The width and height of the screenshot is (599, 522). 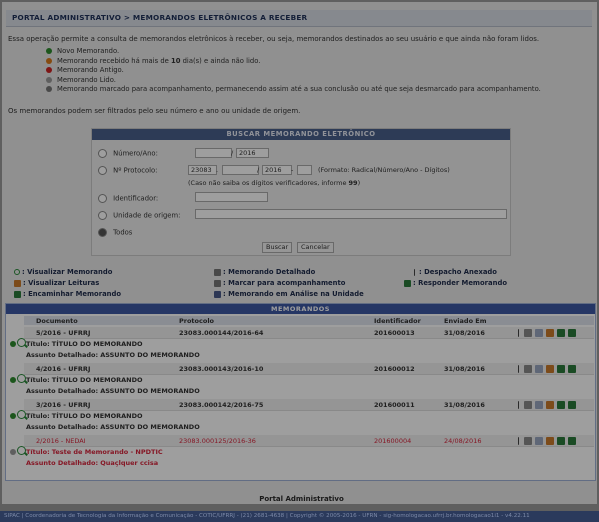 What do you see at coordinates (102, 170) in the screenshot?
I see `protocolo-radio` at bounding box center [102, 170].